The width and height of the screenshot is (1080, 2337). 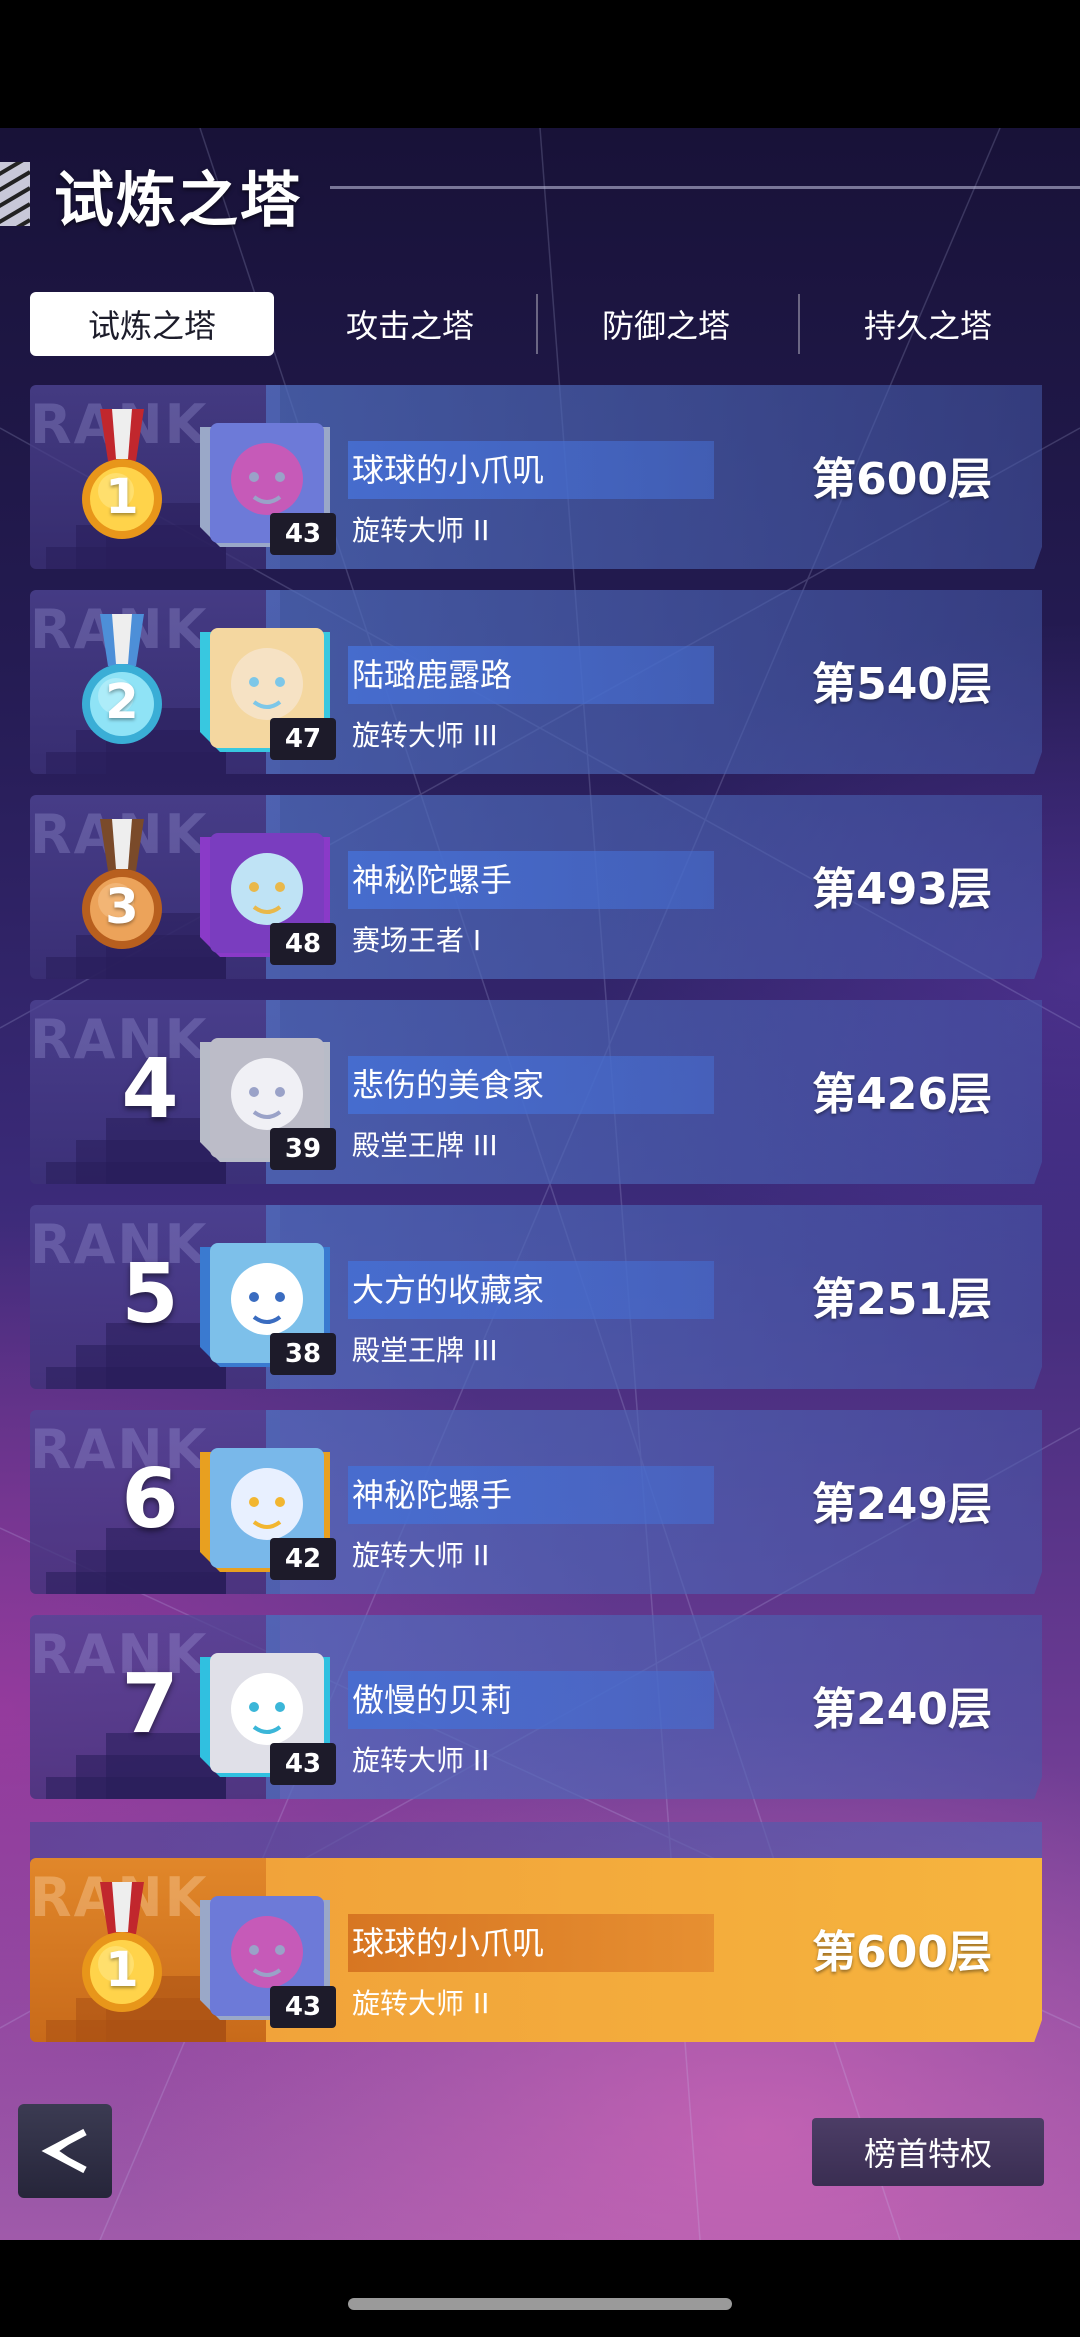 I want to click on rank-row: RANK 7 43 傲慢的贝莉 旋转大师 II 第240层, so click(x=536, y=1707).